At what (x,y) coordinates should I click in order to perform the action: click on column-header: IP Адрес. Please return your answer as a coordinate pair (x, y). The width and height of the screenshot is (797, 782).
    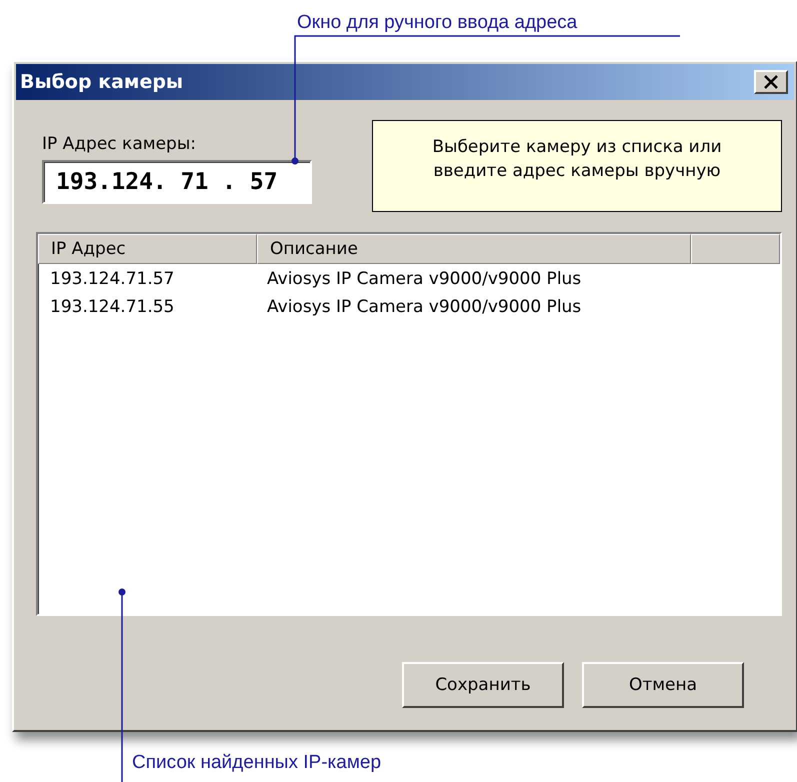
    Looking at the image, I should click on (147, 249).